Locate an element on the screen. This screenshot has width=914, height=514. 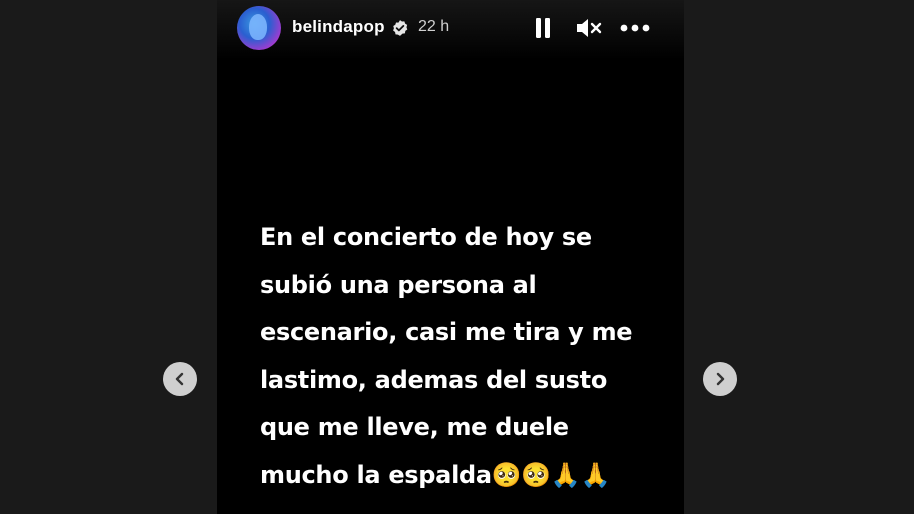
avatar is located at coordinates (259, 28).